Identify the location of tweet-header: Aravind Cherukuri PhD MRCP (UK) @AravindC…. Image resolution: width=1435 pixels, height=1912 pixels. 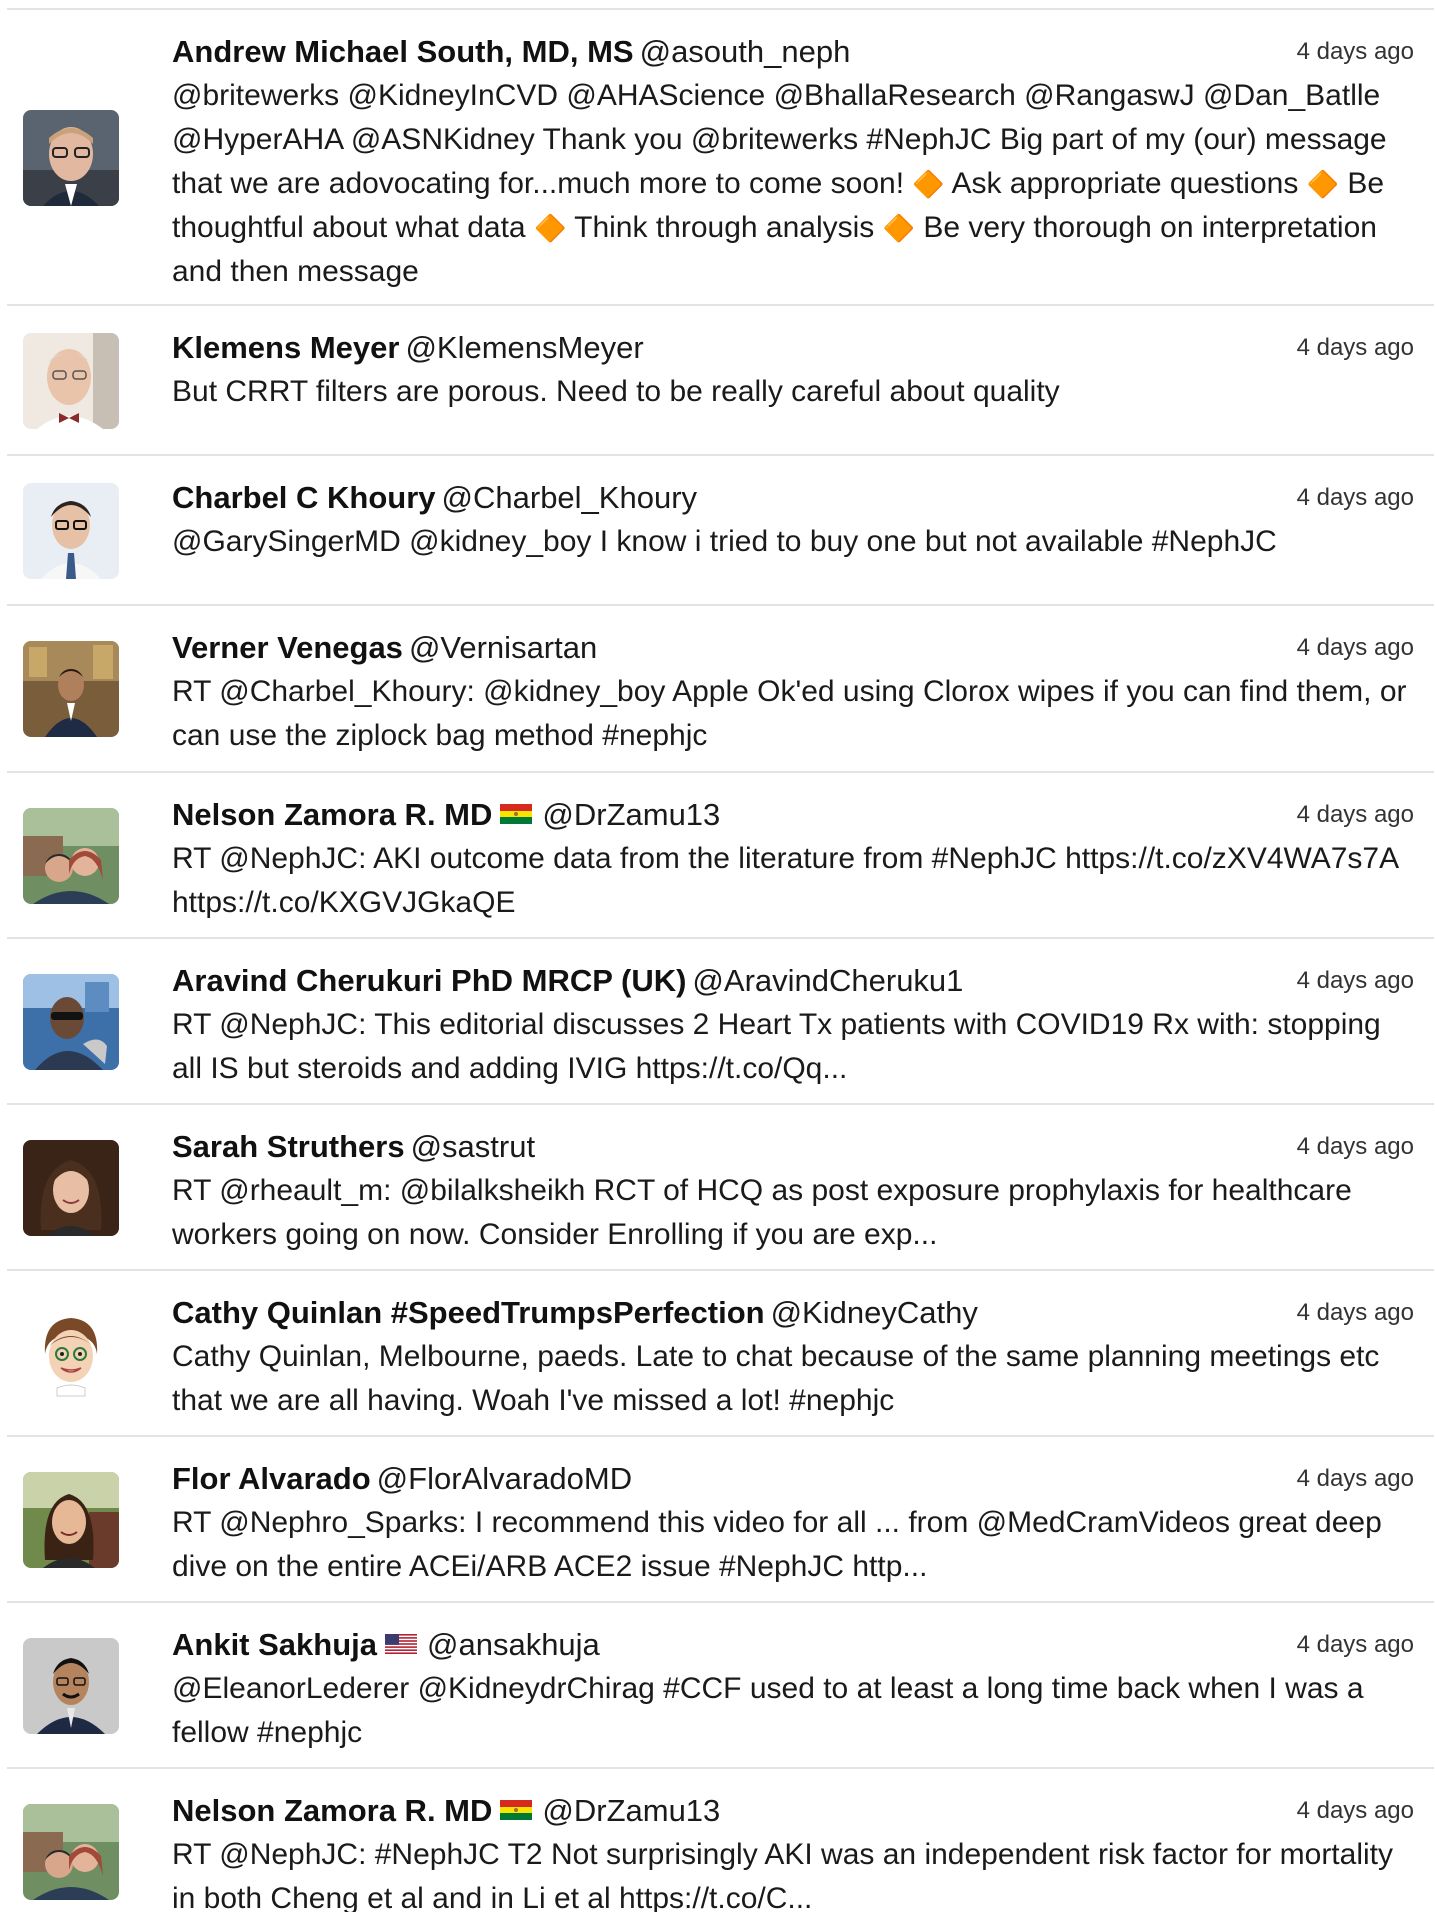
(794, 981).